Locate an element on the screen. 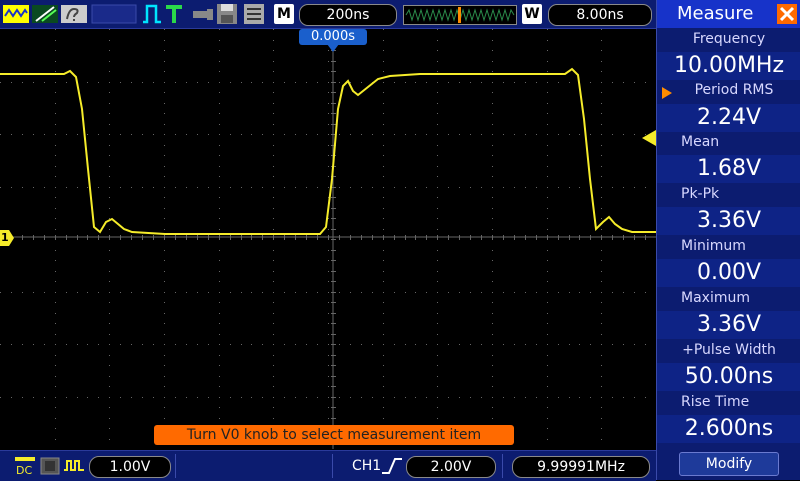 This screenshot has height=481, width=800. measure-value-period-rms: 2.24V is located at coordinates (728, 118).